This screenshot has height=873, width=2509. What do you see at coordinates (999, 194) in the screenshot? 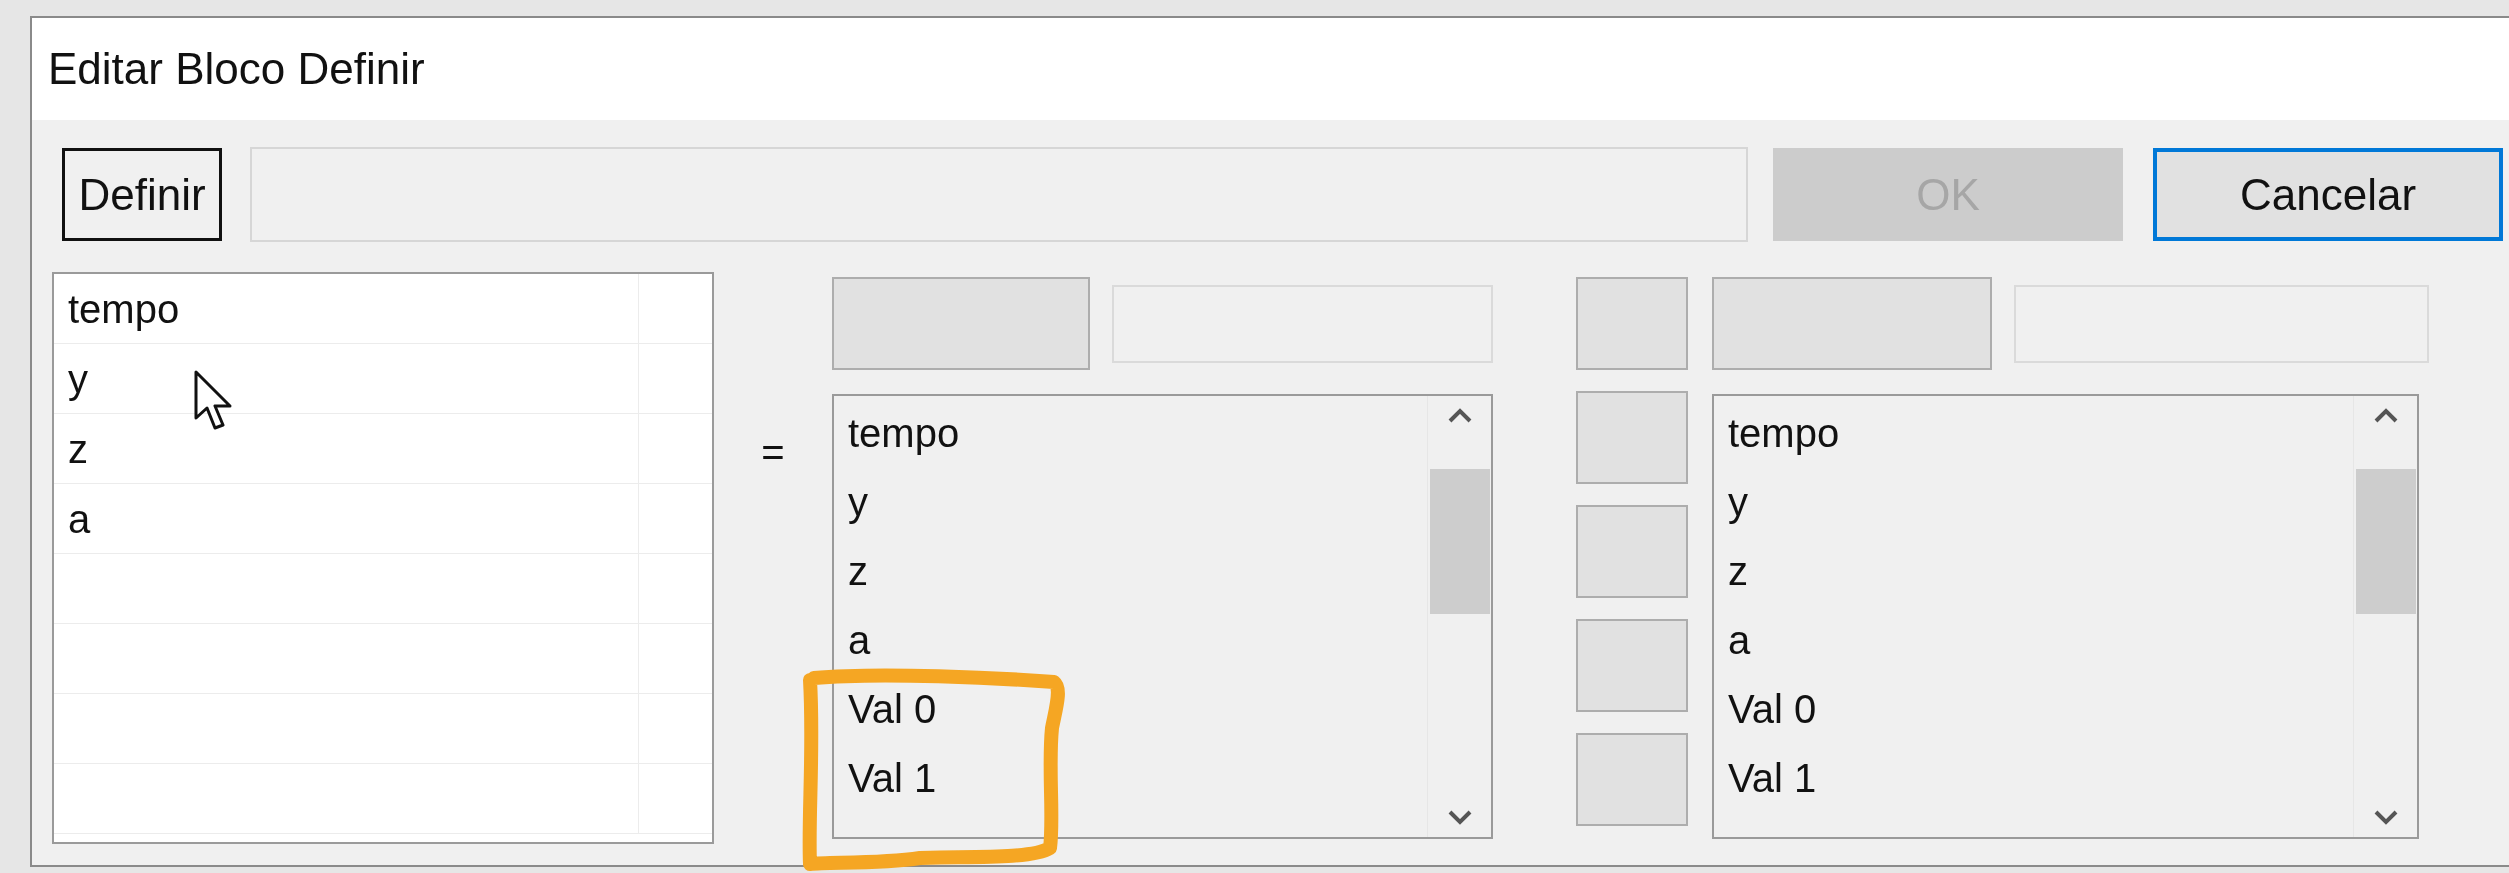
I see `expression-field` at bounding box center [999, 194].